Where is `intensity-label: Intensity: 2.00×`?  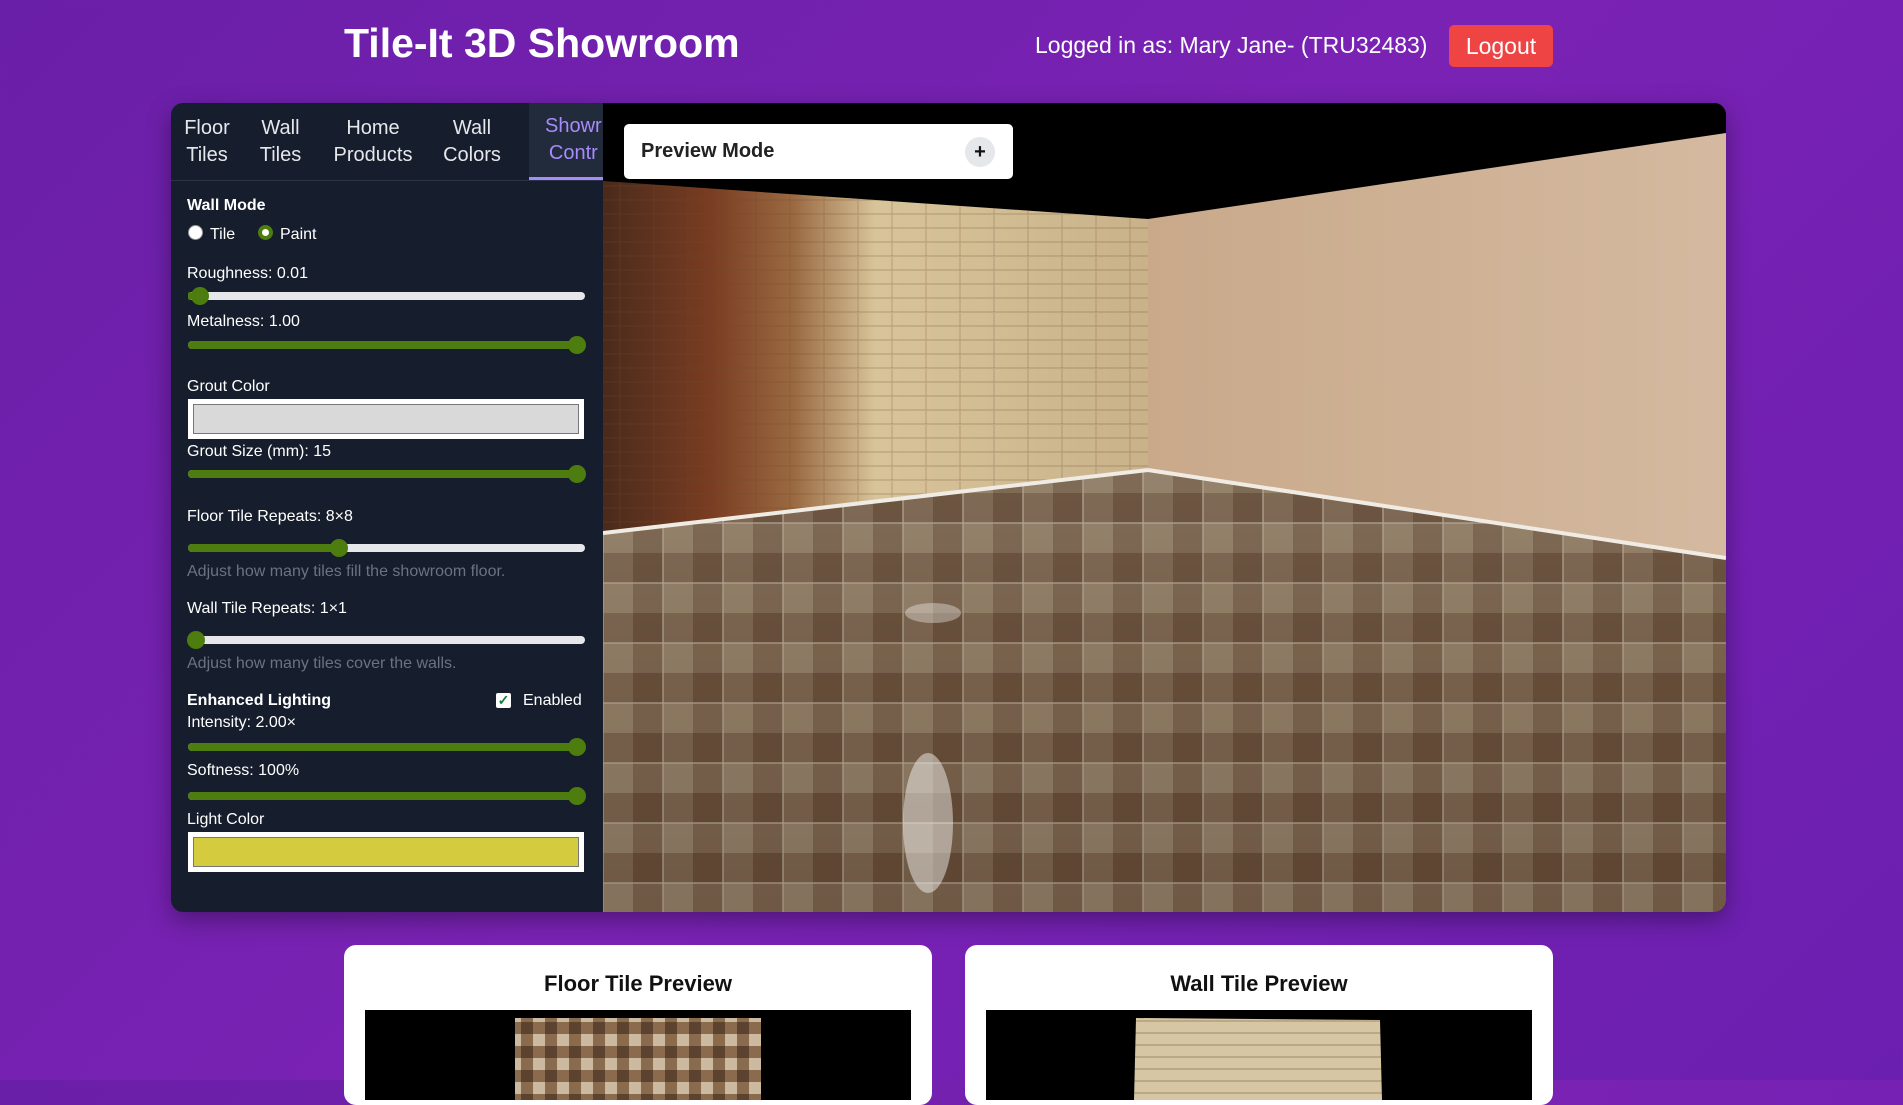
intensity-label: Intensity: 2.00× is located at coordinates (241, 722).